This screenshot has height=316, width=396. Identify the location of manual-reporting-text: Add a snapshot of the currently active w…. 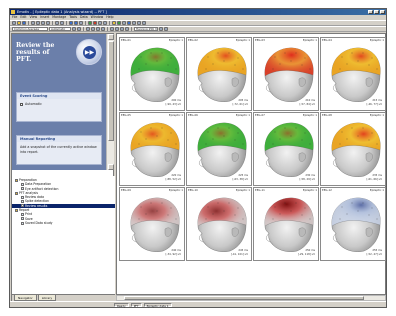
(59, 149).